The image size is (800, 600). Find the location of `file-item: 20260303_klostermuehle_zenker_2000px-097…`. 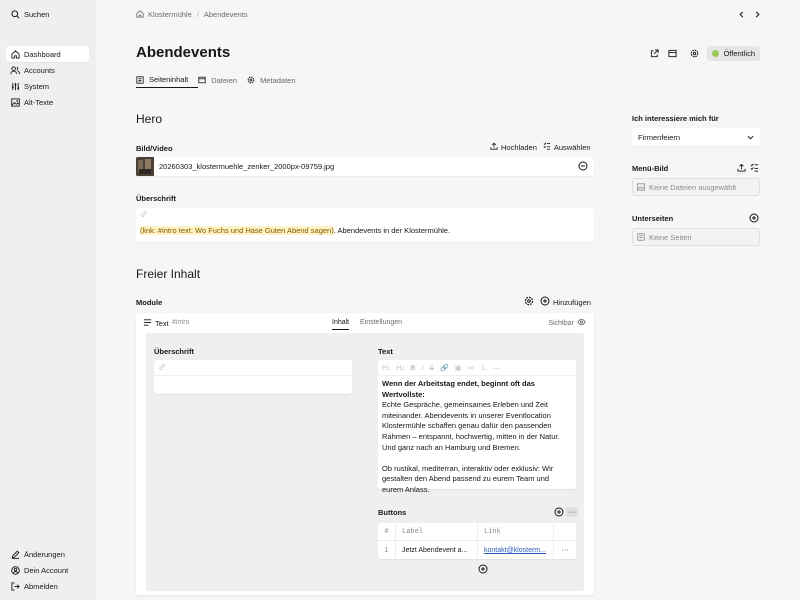

file-item: 20260303_klostermuehle_zenker_2000px-097… is located at coordinates (365, 166).